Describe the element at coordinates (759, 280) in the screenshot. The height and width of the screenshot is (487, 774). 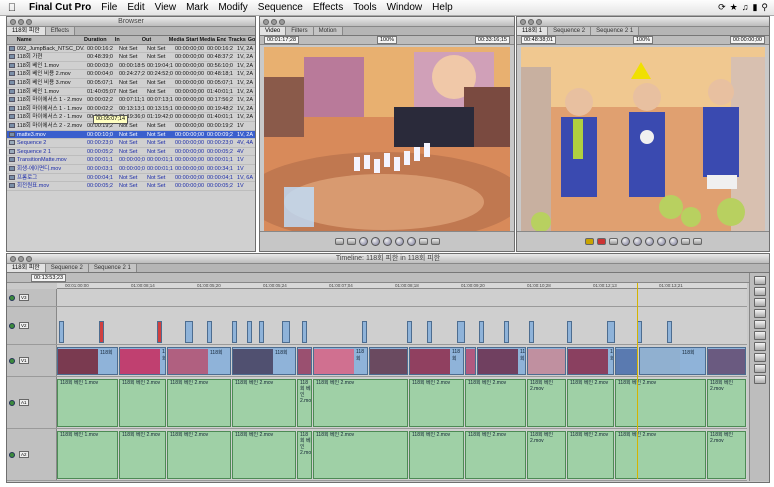
I see `selection-tool-icon` at that location.